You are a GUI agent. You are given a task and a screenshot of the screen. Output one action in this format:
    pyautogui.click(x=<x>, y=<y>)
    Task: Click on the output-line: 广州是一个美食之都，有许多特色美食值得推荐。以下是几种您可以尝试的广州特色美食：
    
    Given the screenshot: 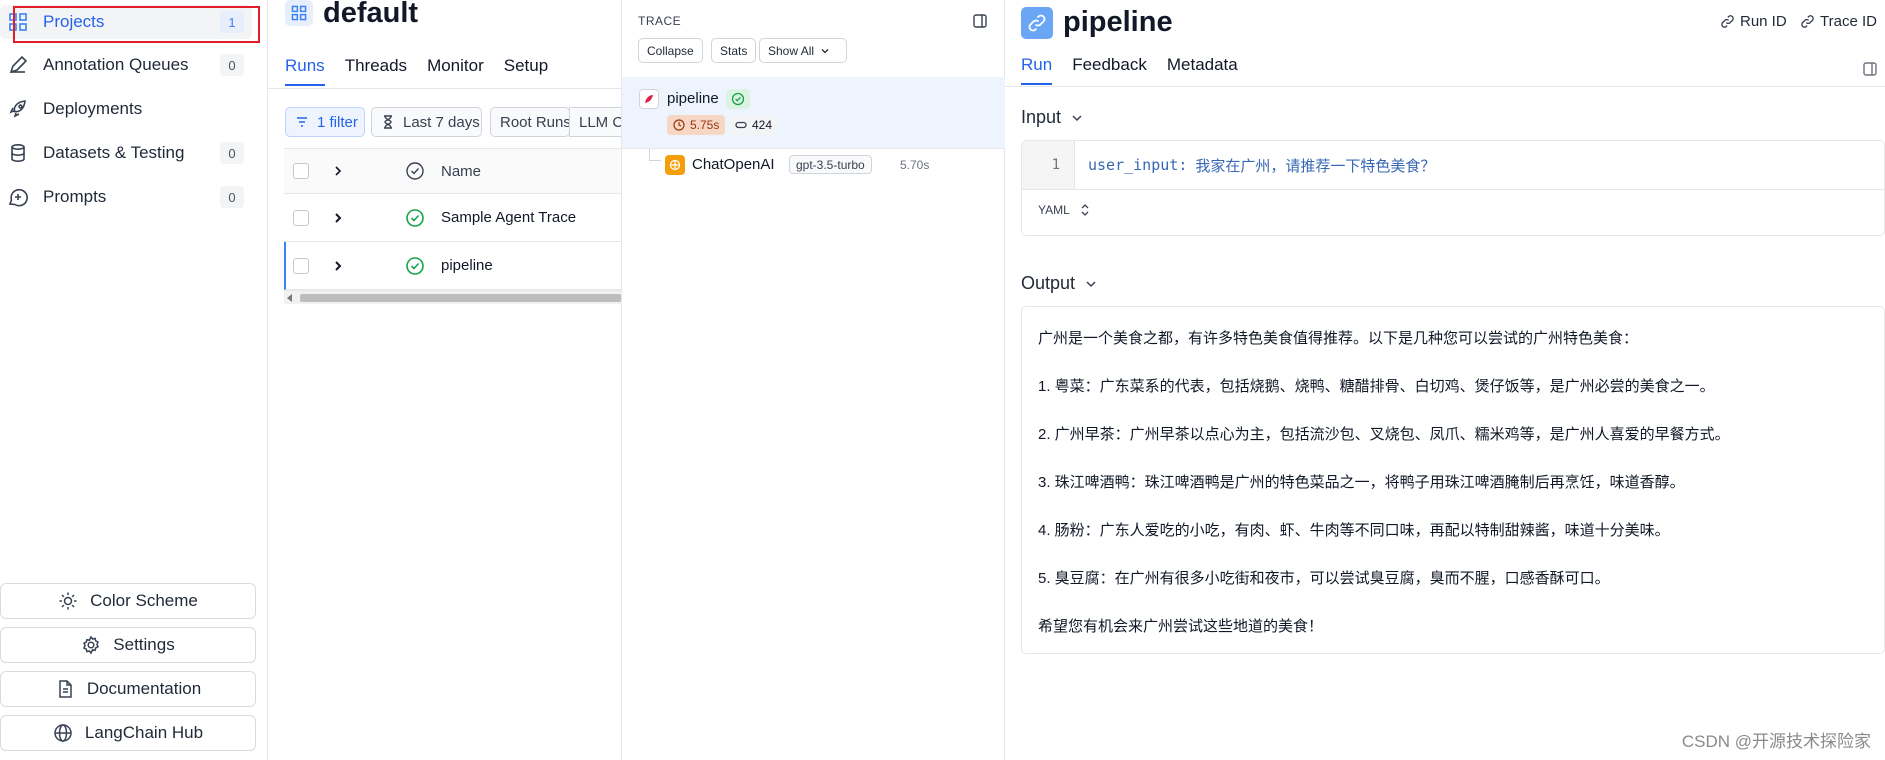 What is the action you would take?
    pyautogui.click(x=1338, y=338)
    